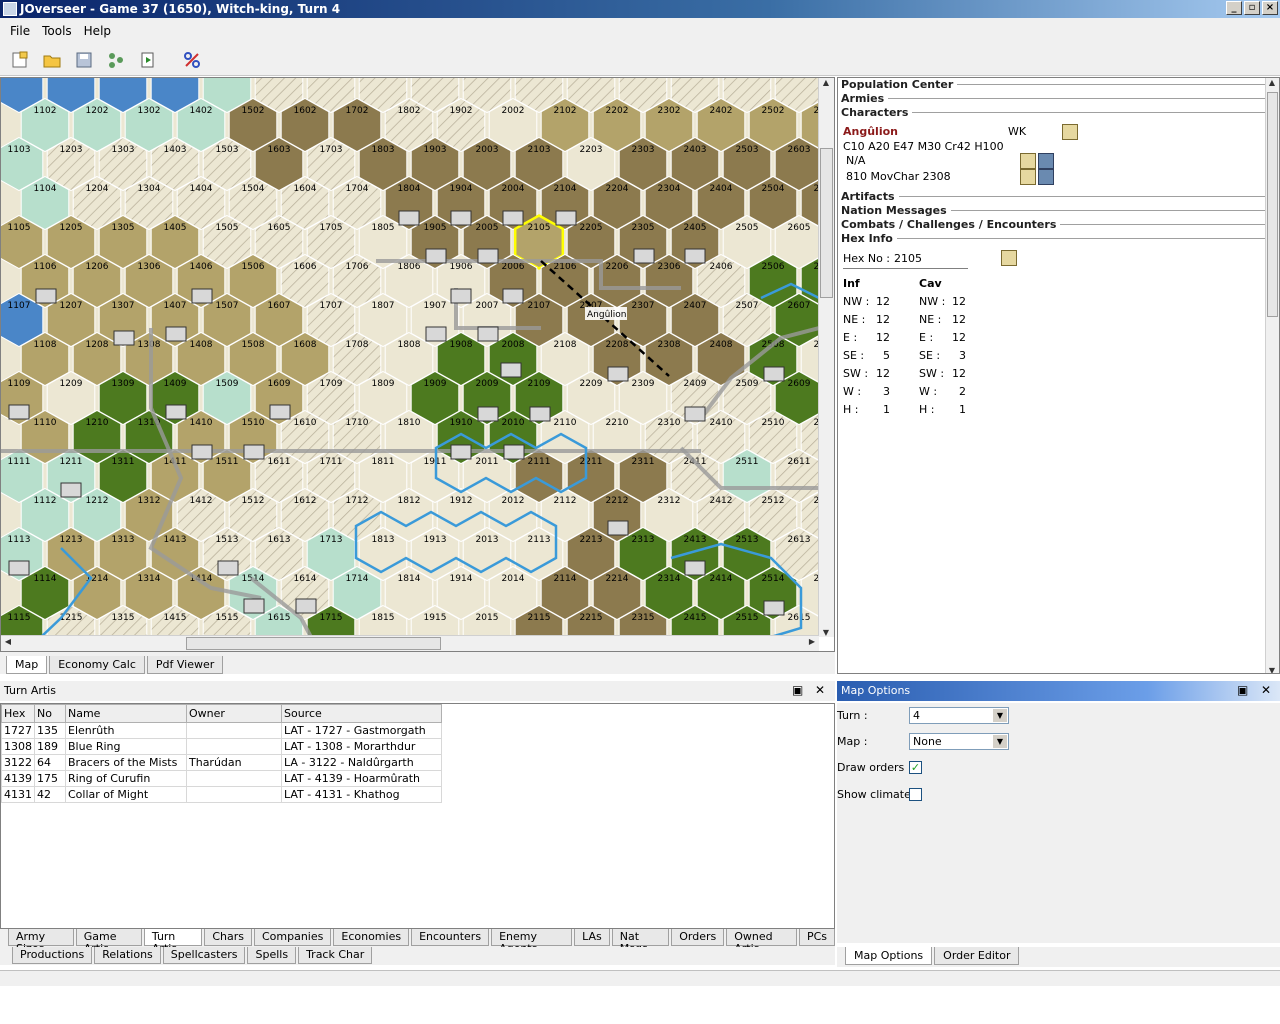 Image resolution: width=1280 pixels, height=1024 pixels. What do you see at coordinates (20, 60) in the screenshot?
I see `new-game-button` at bounding box center [20, 60].